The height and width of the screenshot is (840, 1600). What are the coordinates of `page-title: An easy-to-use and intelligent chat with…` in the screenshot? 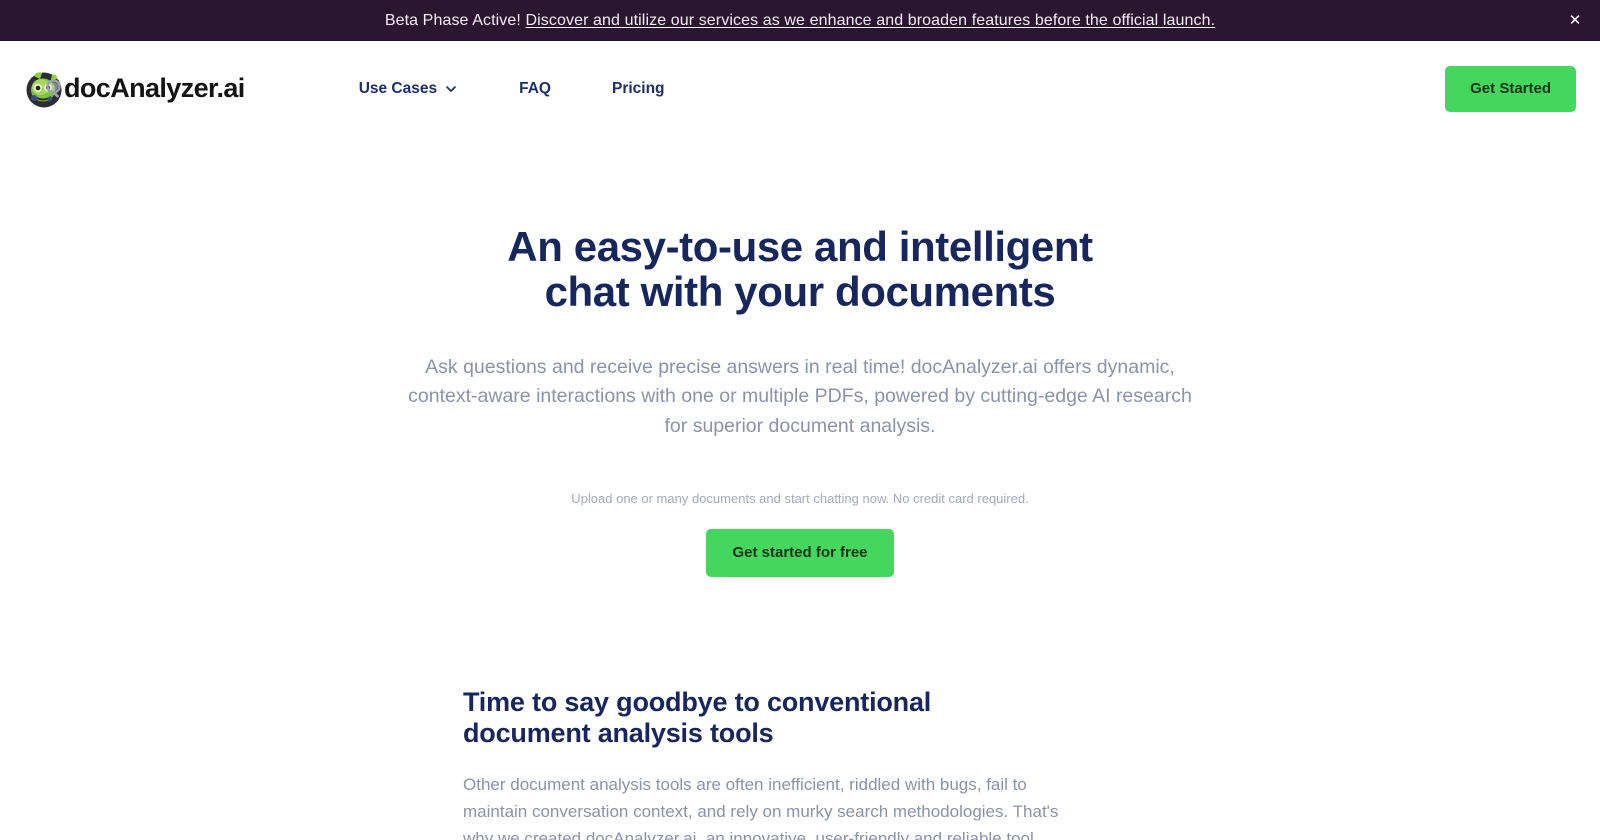 It's located at (800, 269).